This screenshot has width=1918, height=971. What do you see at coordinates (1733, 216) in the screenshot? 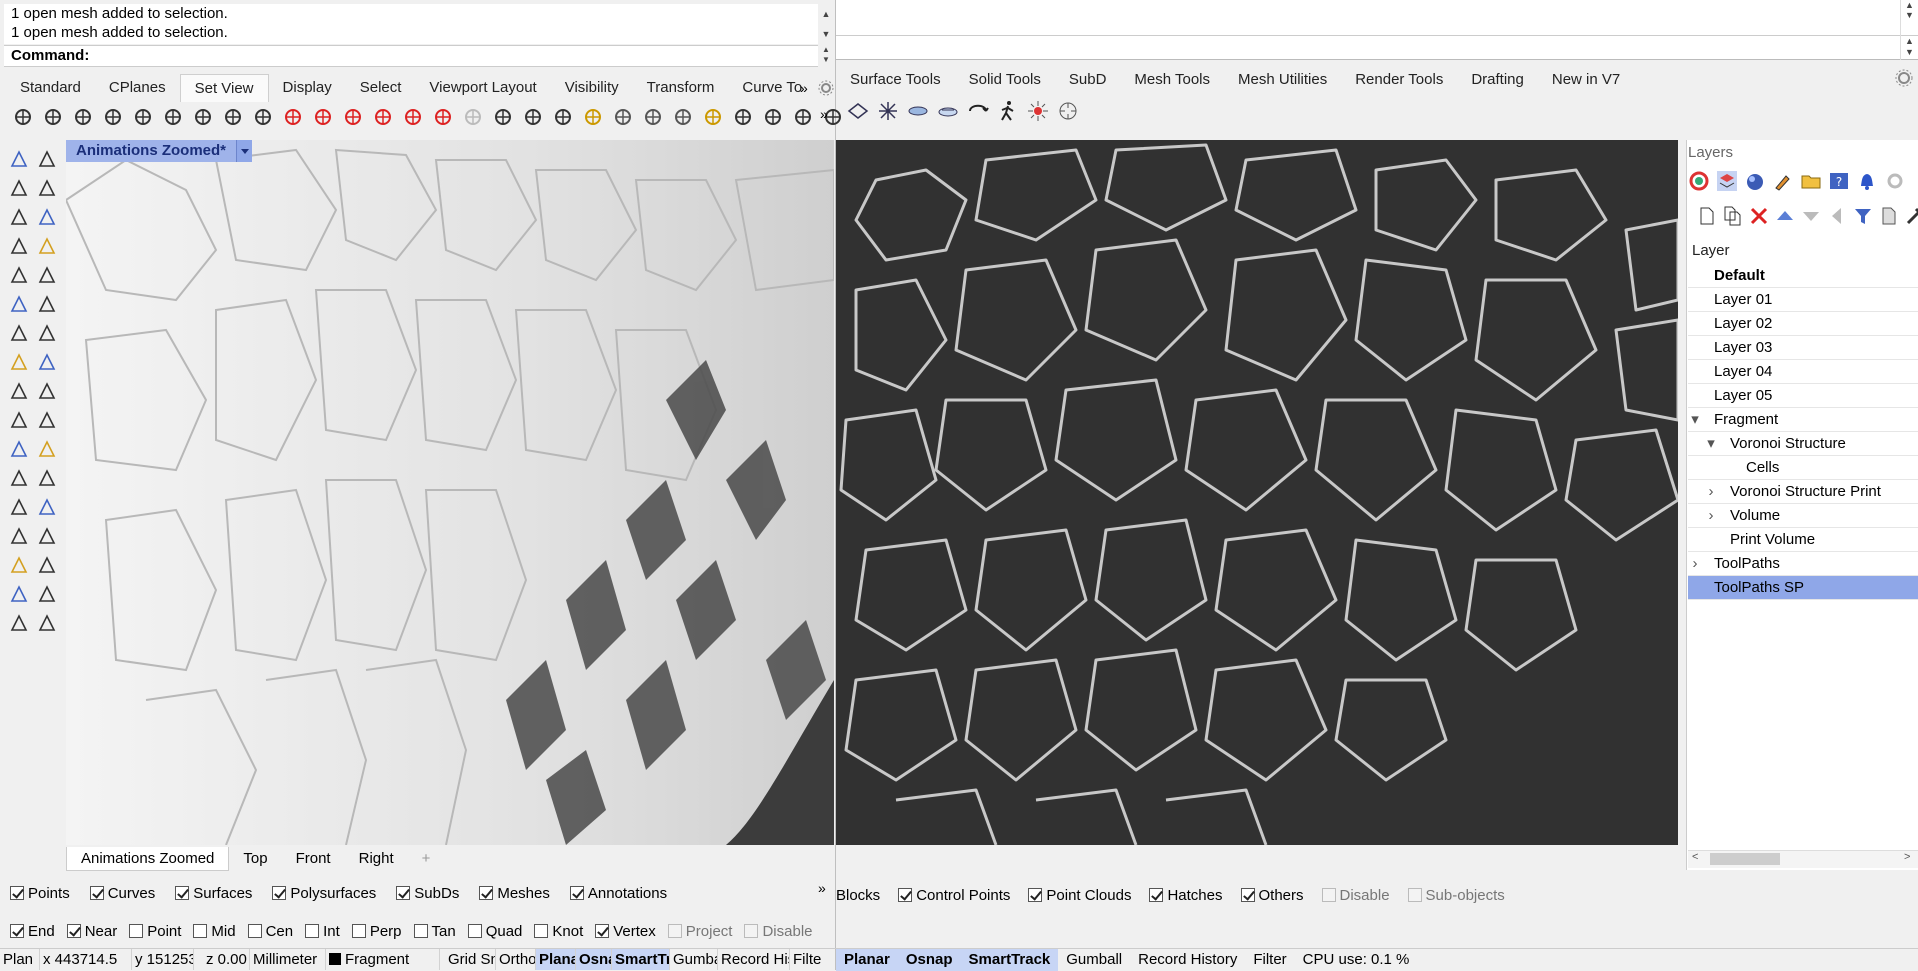
I see `new-sublayer-icon` at bounding box center [1733, 216].